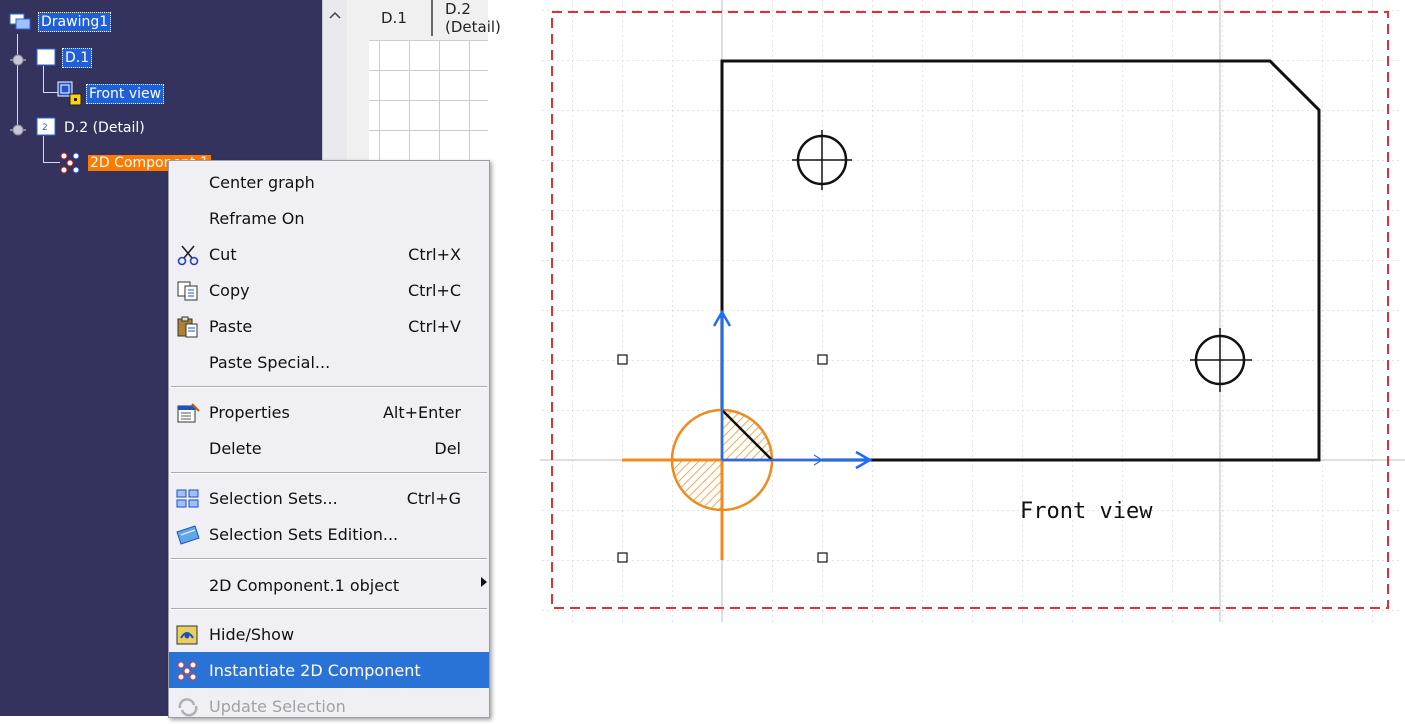 This screenshot has height=724, width=1405. I want to click on tree-item-sheet-d1: D.1, so click(50, 58).